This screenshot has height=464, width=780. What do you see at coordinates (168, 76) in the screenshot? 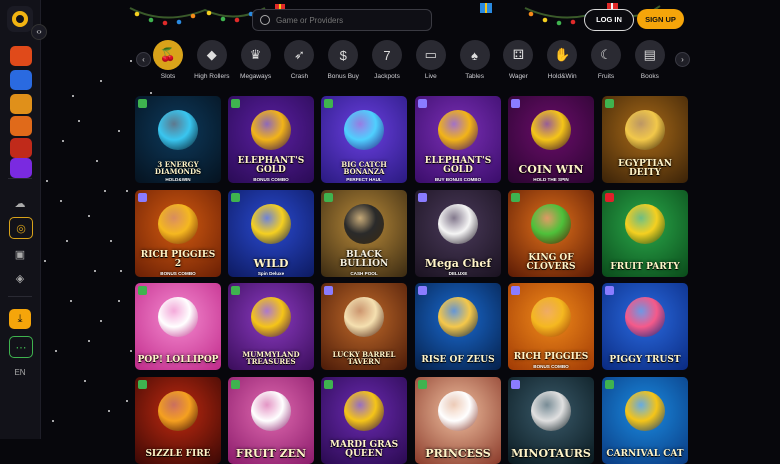
I see `category-label: Slots` at bounding box center [168, 76].